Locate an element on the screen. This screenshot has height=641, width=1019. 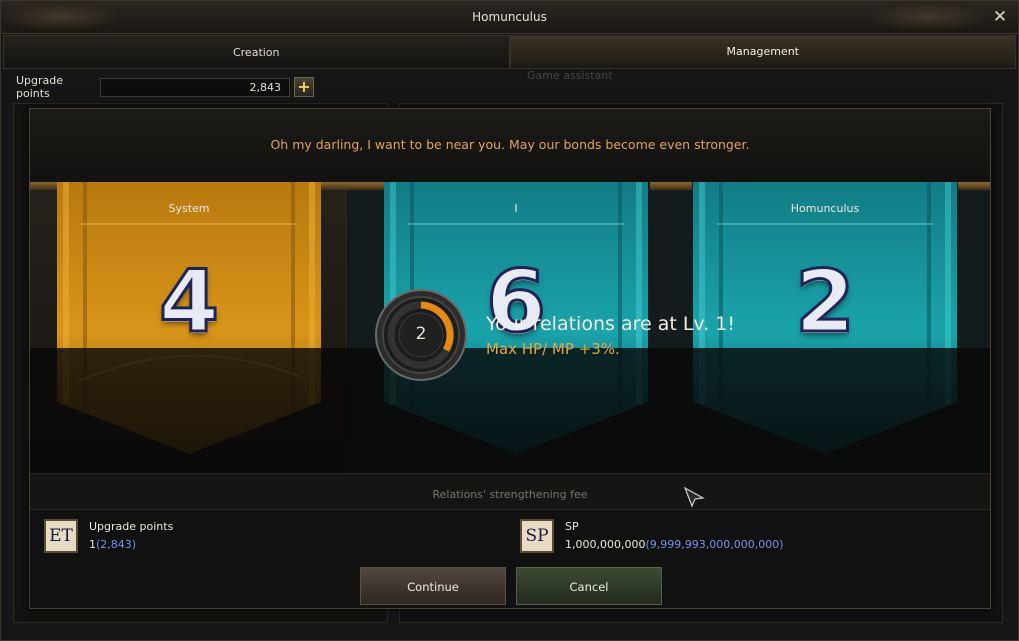
banner-number-homunculus: 2 is located at coordinates (825, 302).